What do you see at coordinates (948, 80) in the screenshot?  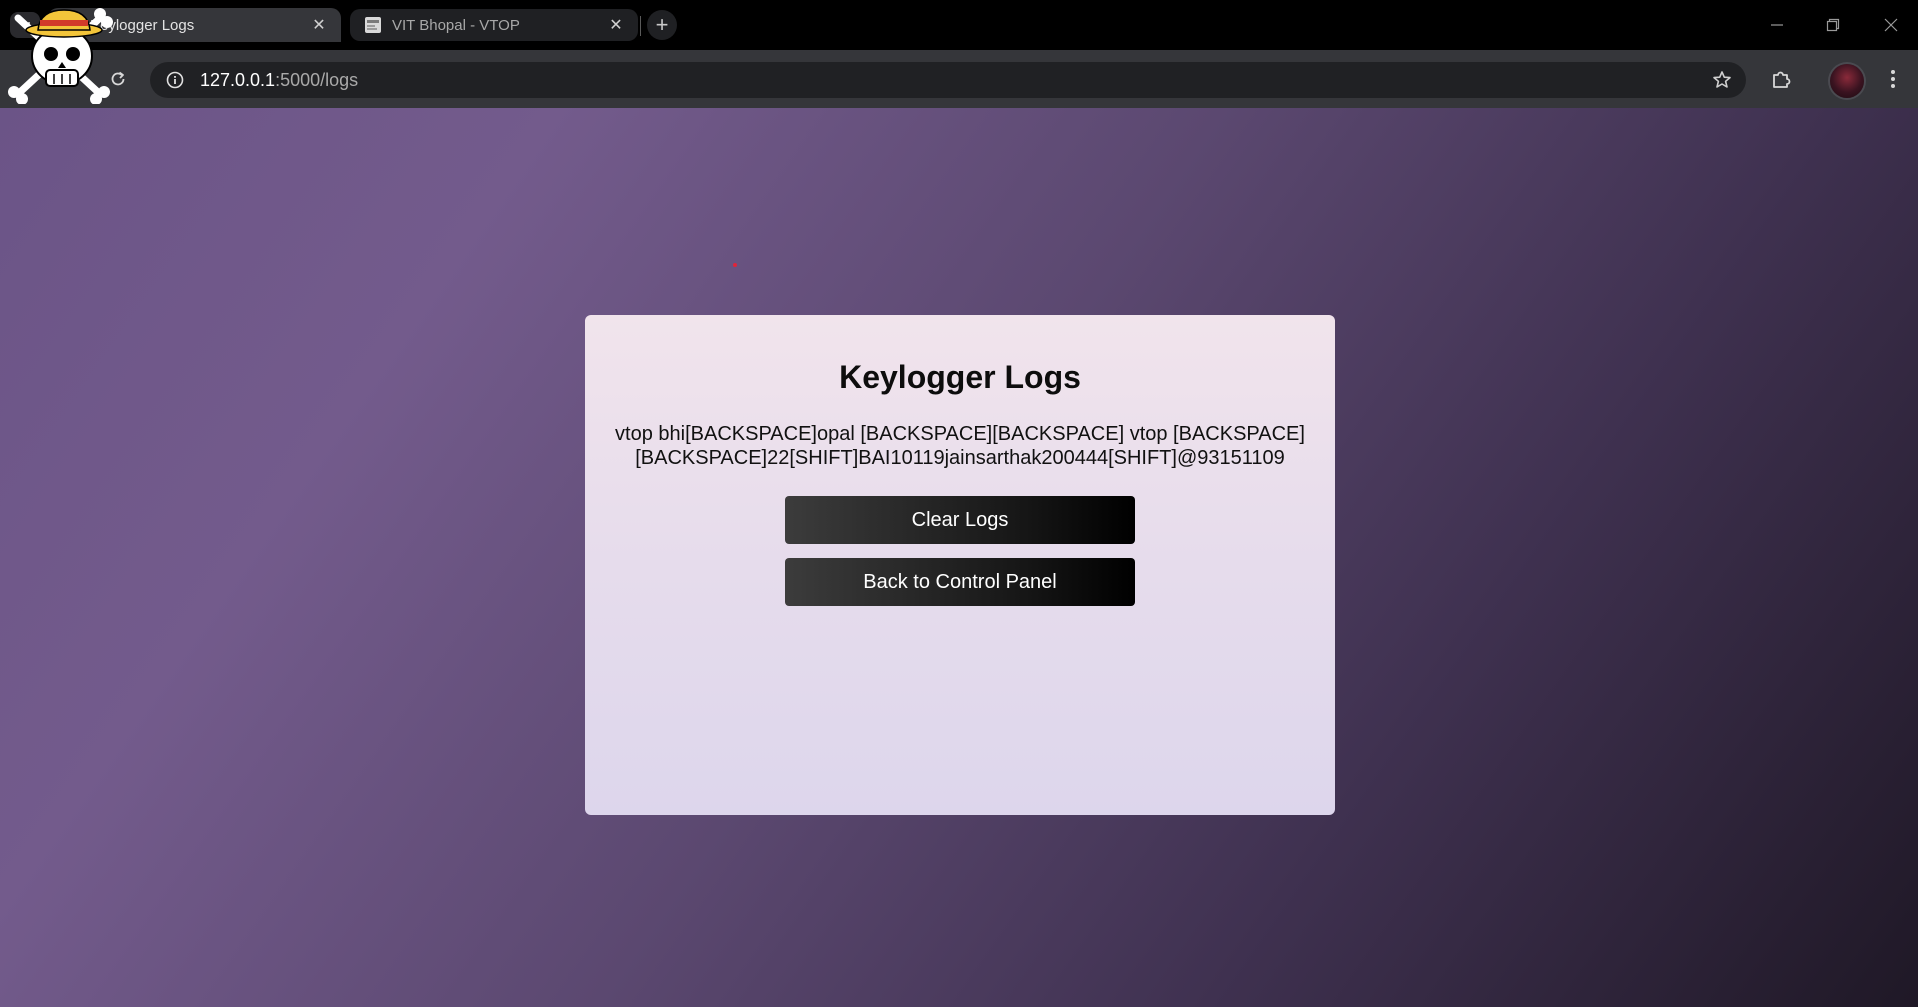 I see `address-bar: 127.0.0.1 :5000/logs` at bounding box center [948, 80].